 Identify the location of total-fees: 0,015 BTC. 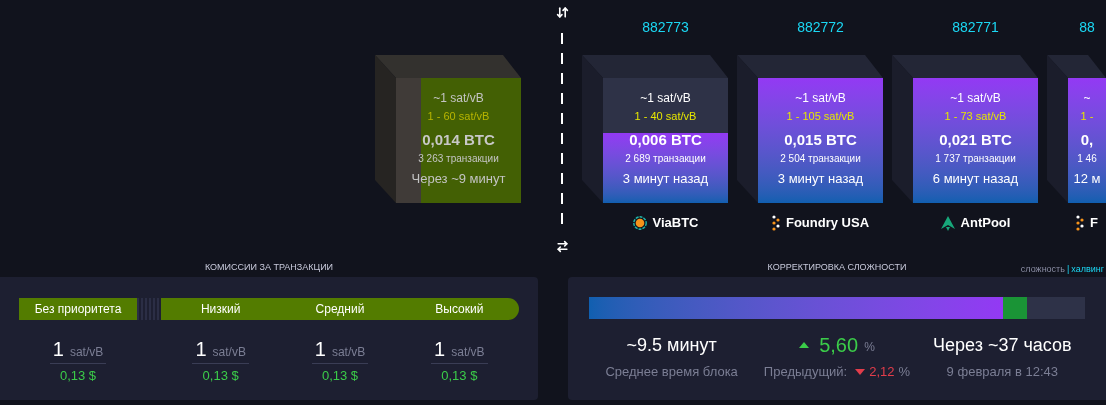
(820, 140).